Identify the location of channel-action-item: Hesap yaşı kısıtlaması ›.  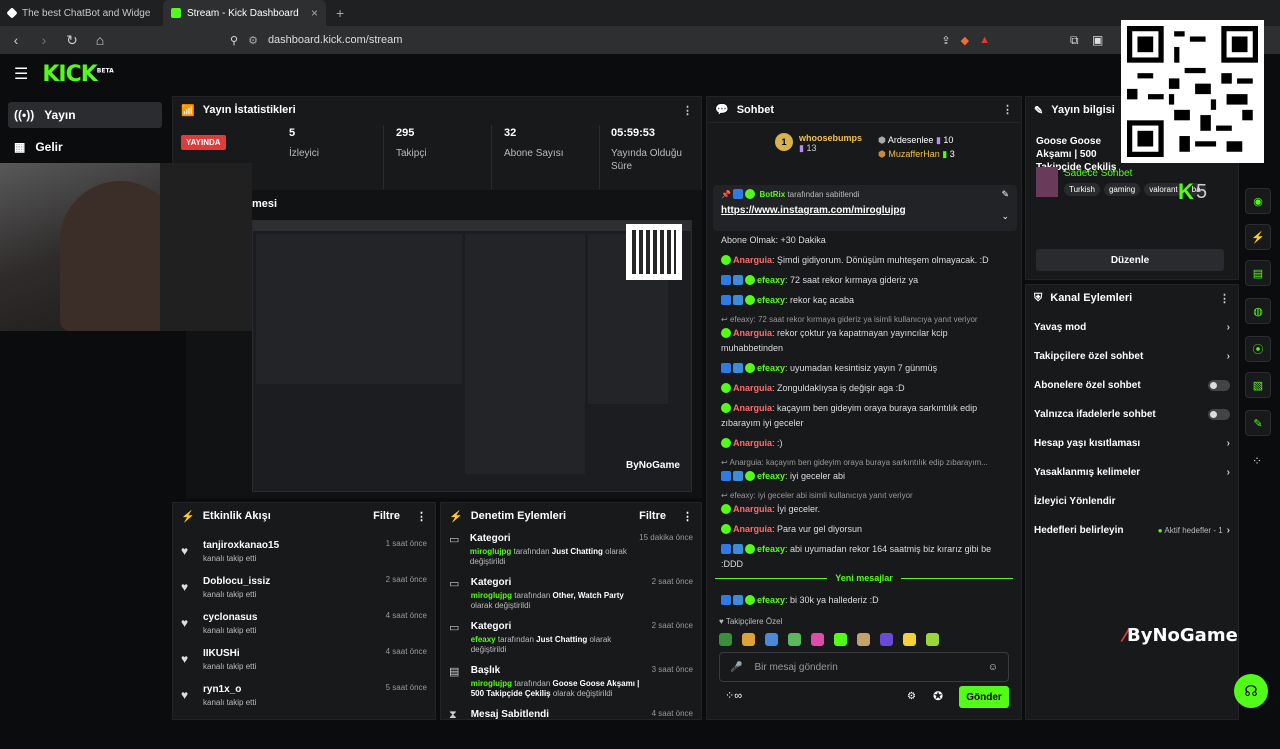
(1132, 443).